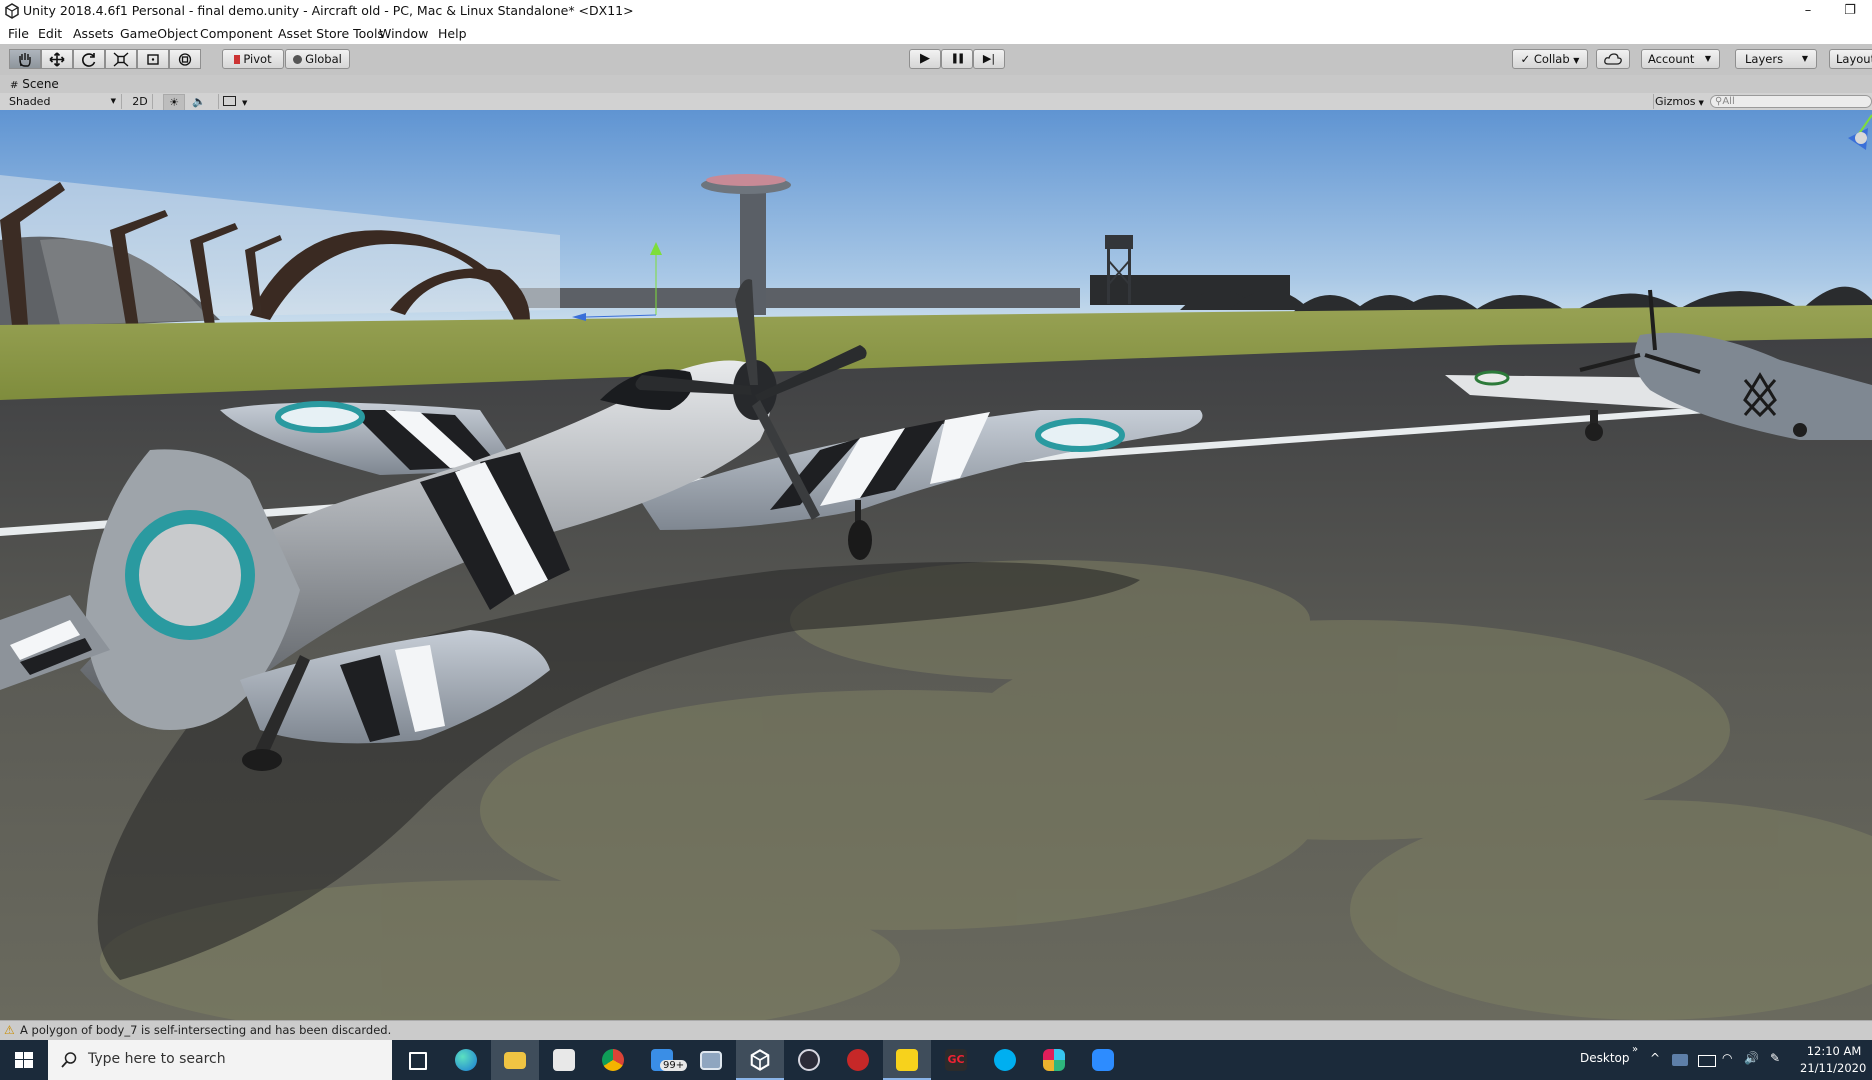 This screenshot has width=1872, height=1080. Describe the element at coordinates (69, 1060) in the screenshot. I see `magnifier-icon` at that location.